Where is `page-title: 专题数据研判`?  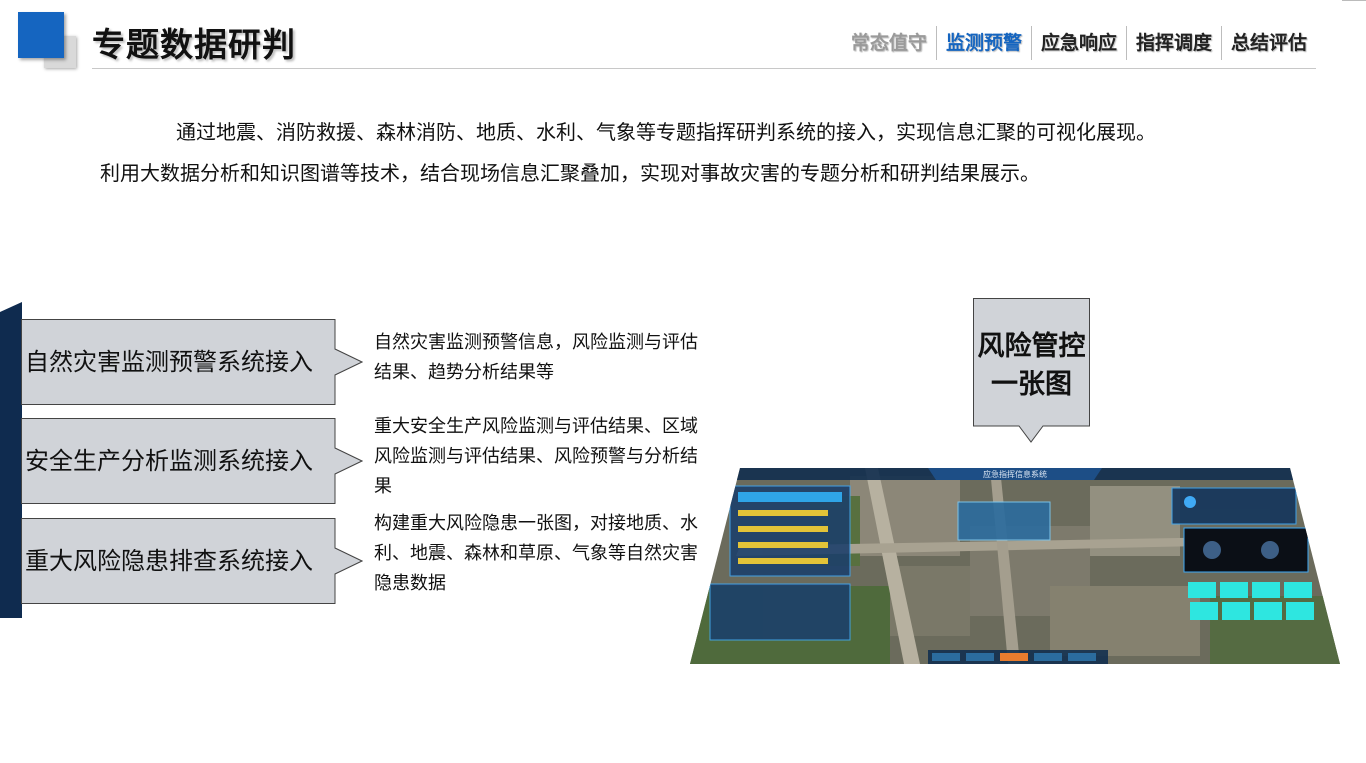 page-title: 专题数据研判 is located at coordinates (194, 44).